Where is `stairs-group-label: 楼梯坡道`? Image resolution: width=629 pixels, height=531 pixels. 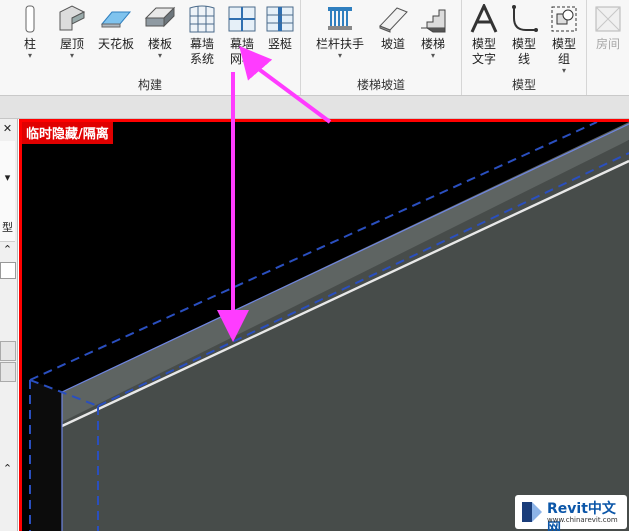 stairs-group-label: 楼梯坡道 is located at coordinates (380, 85).